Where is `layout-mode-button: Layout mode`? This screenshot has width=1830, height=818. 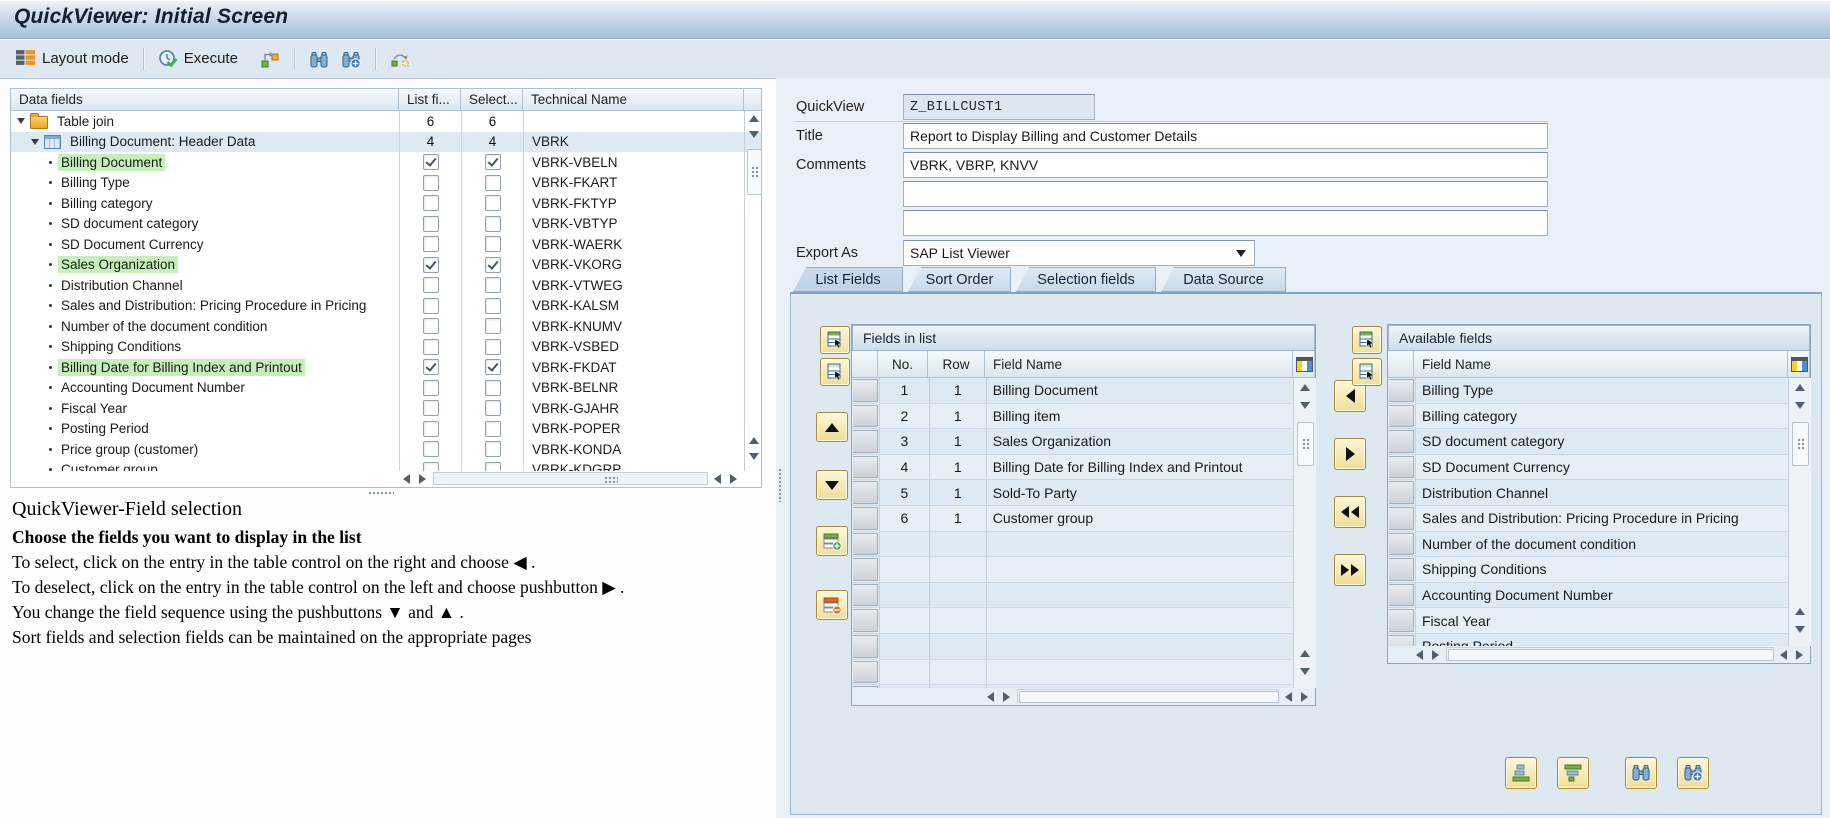 layout-mode-button: Layout mode is located at coordinates (72, 59).